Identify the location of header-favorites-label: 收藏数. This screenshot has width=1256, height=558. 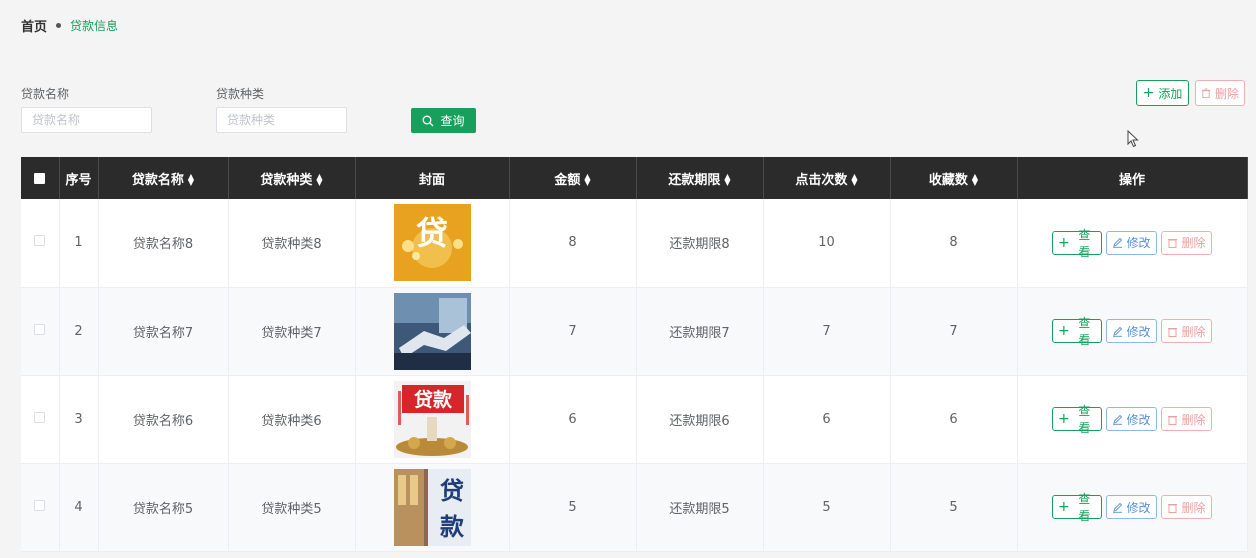
(948, 180).